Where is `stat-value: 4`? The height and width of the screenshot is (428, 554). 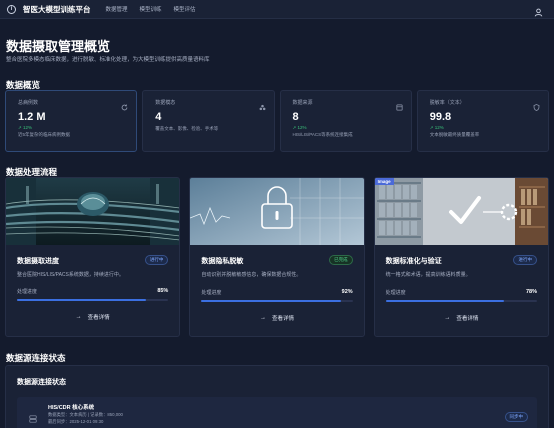
stat-value: 4 is located at coordinates (158, 117).